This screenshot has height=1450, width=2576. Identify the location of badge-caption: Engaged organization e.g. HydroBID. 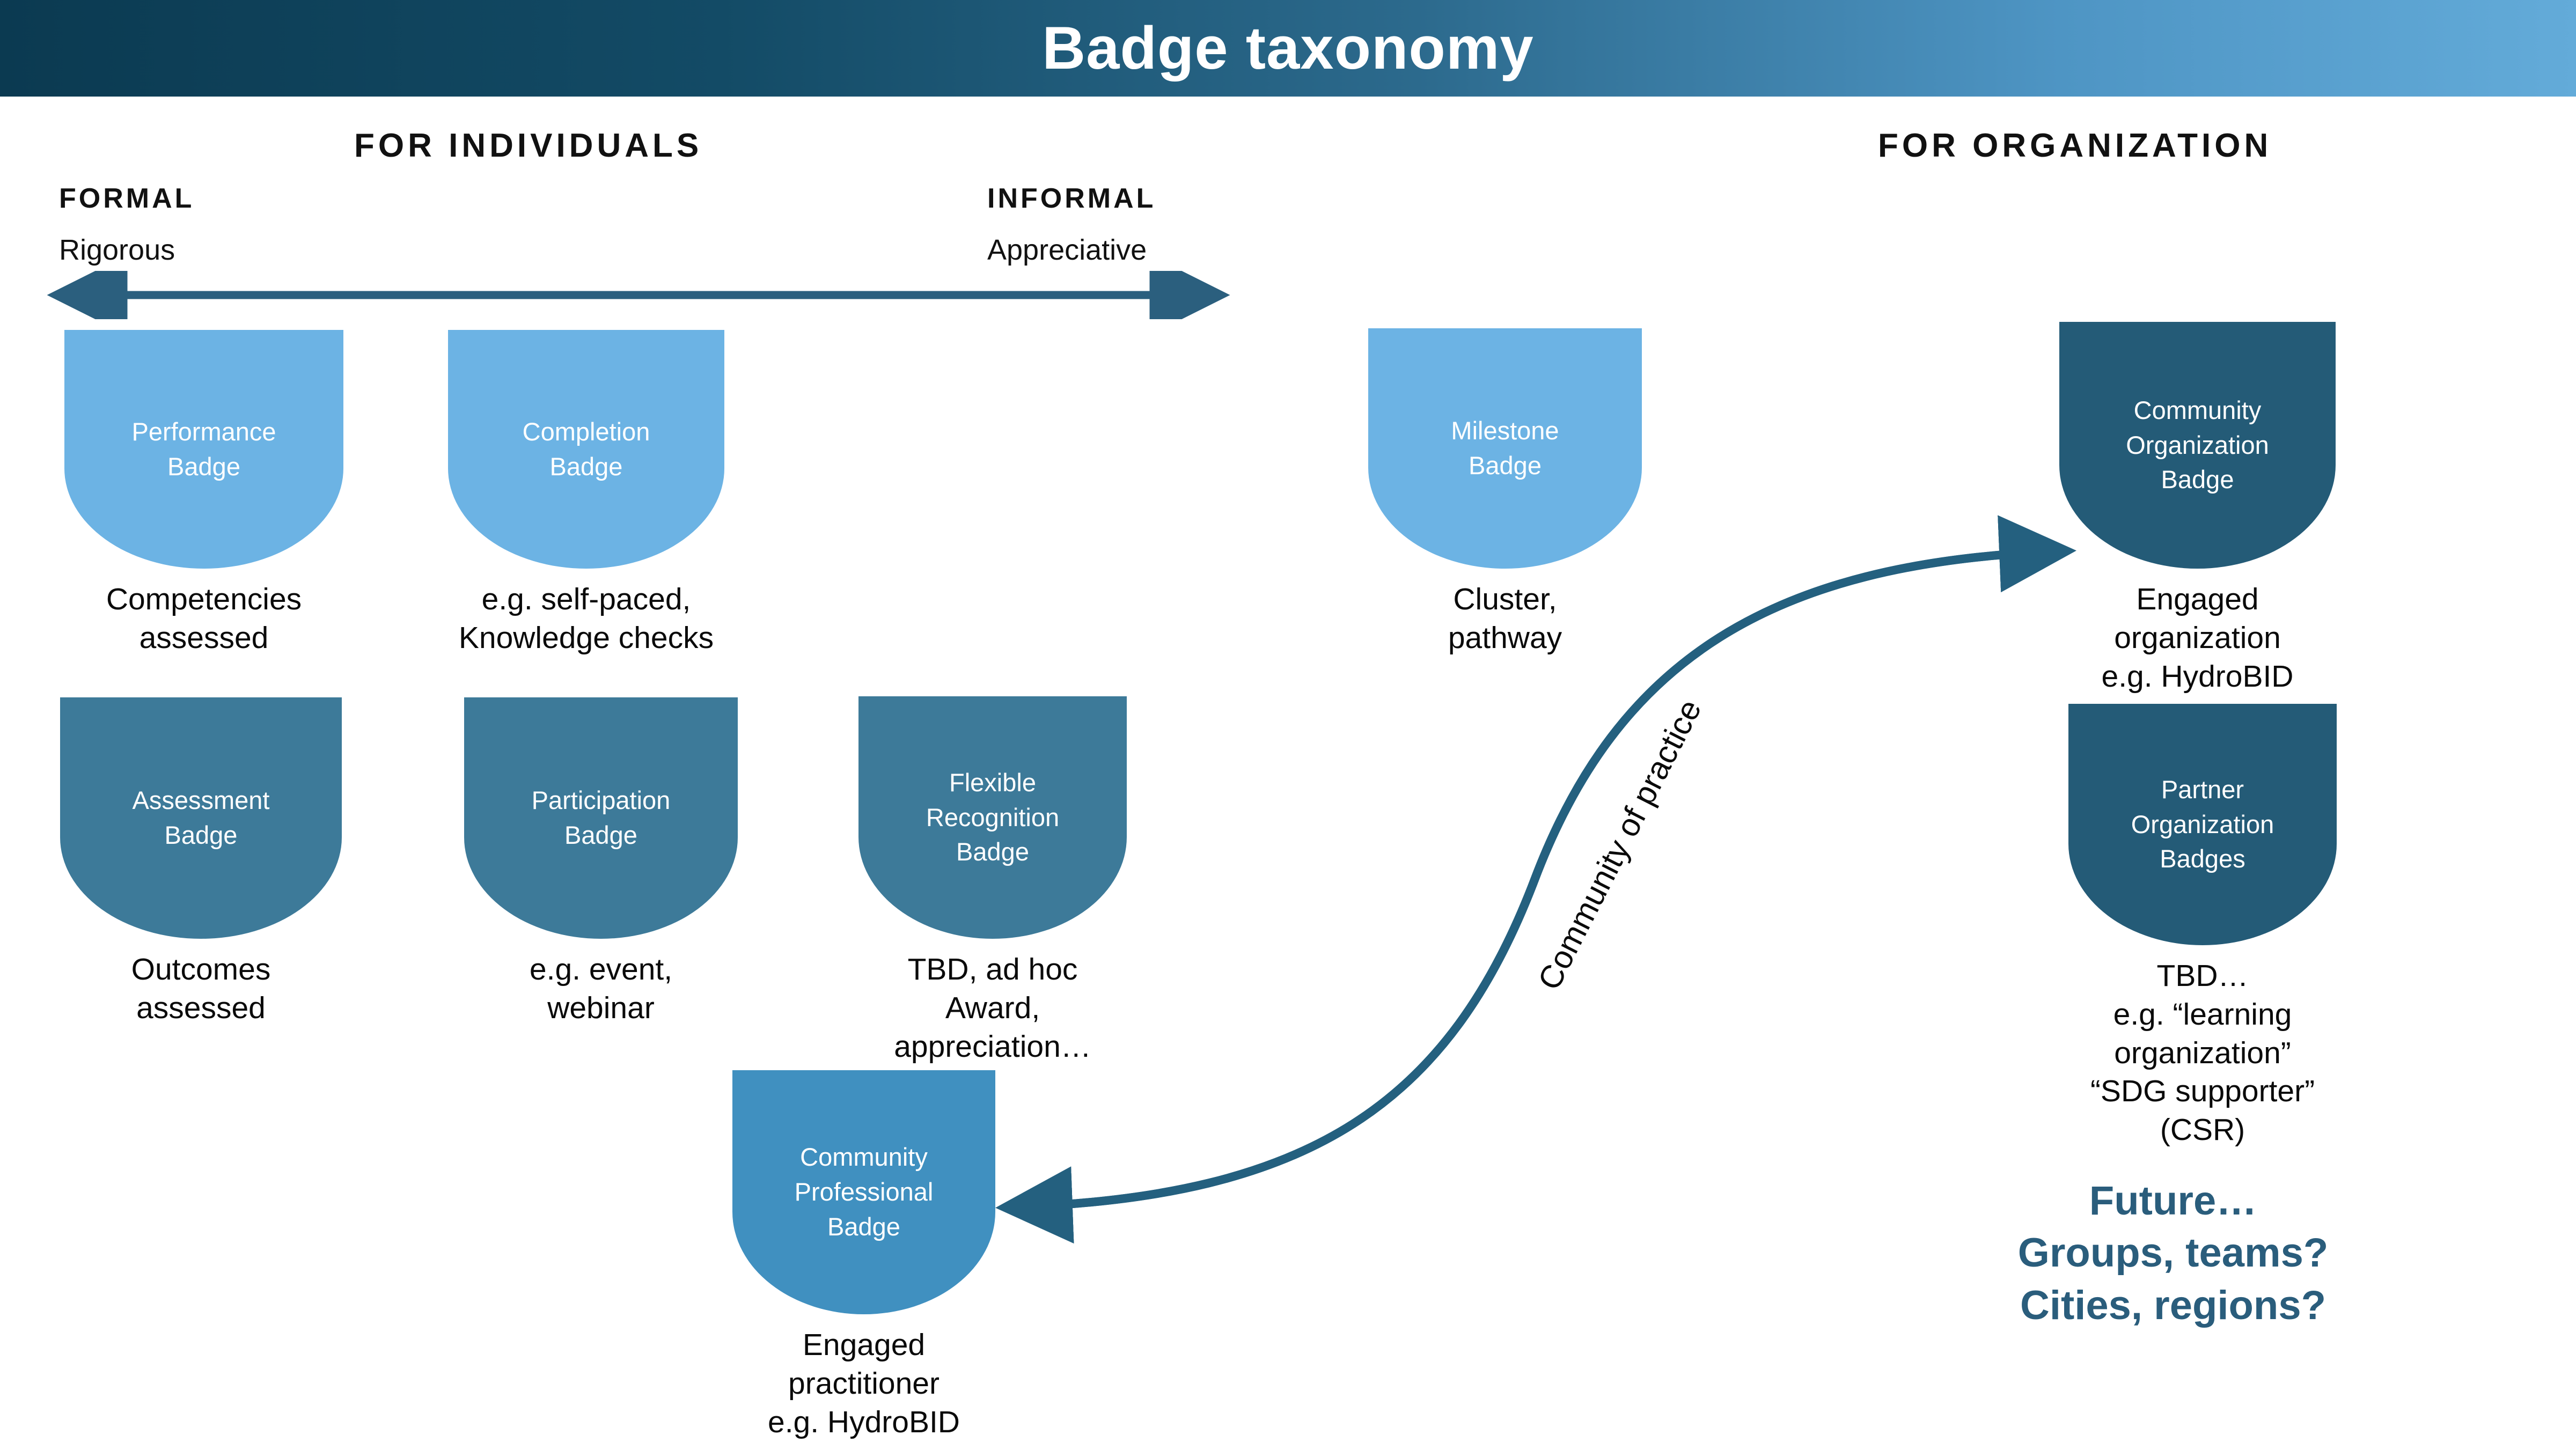
(2197, 638).